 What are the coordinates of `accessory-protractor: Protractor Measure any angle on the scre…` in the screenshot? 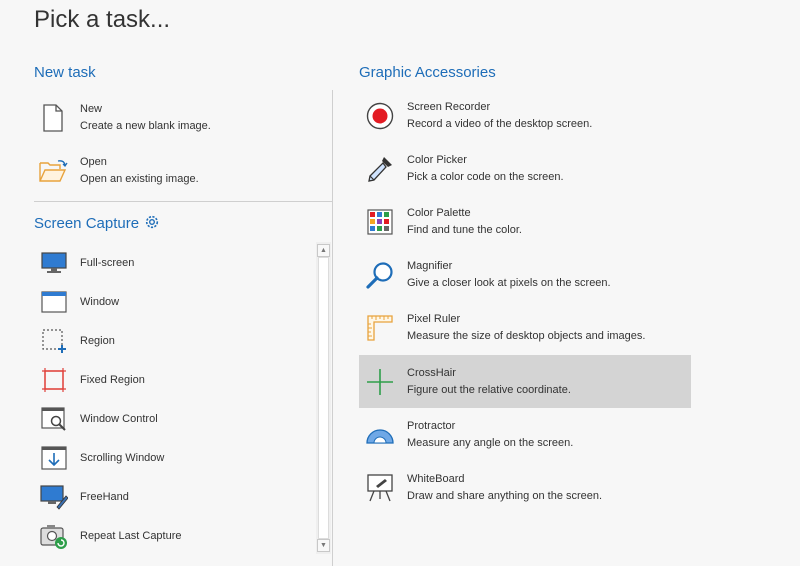 It's located at (528, 435).